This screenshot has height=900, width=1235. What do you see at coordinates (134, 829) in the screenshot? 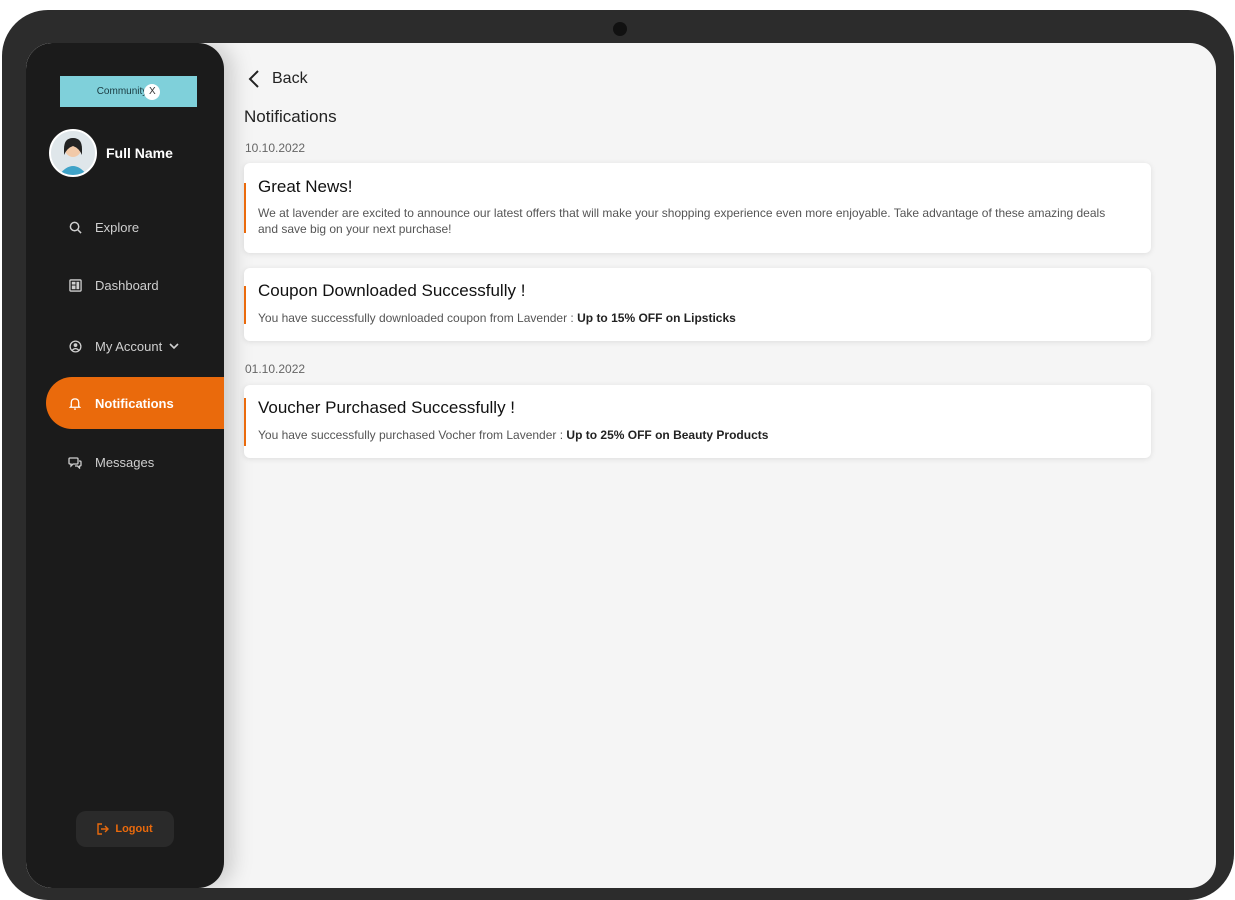
I see `logout-label: Logout` at bounding box center [134, 829].